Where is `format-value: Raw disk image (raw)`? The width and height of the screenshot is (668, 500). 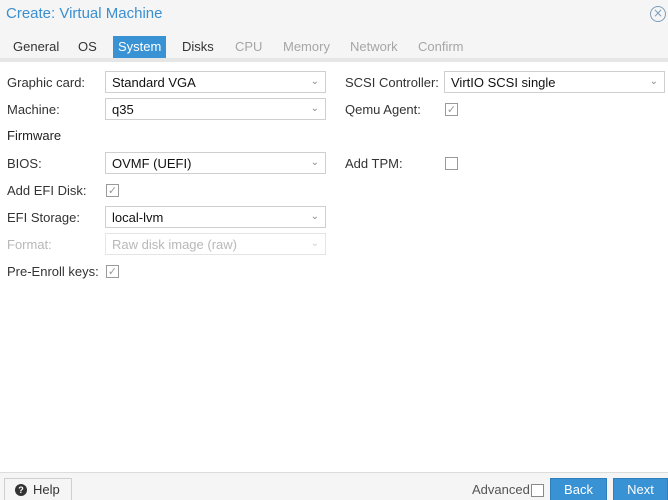 format-value: Raw disk image (raw) is located at coordinates (174, 244).